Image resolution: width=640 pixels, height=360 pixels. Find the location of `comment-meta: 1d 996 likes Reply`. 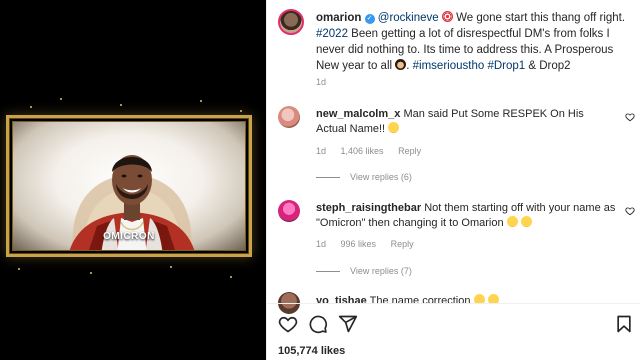

comment-meta: 1d 996 likes Reply is located at coordinates (371, 244).